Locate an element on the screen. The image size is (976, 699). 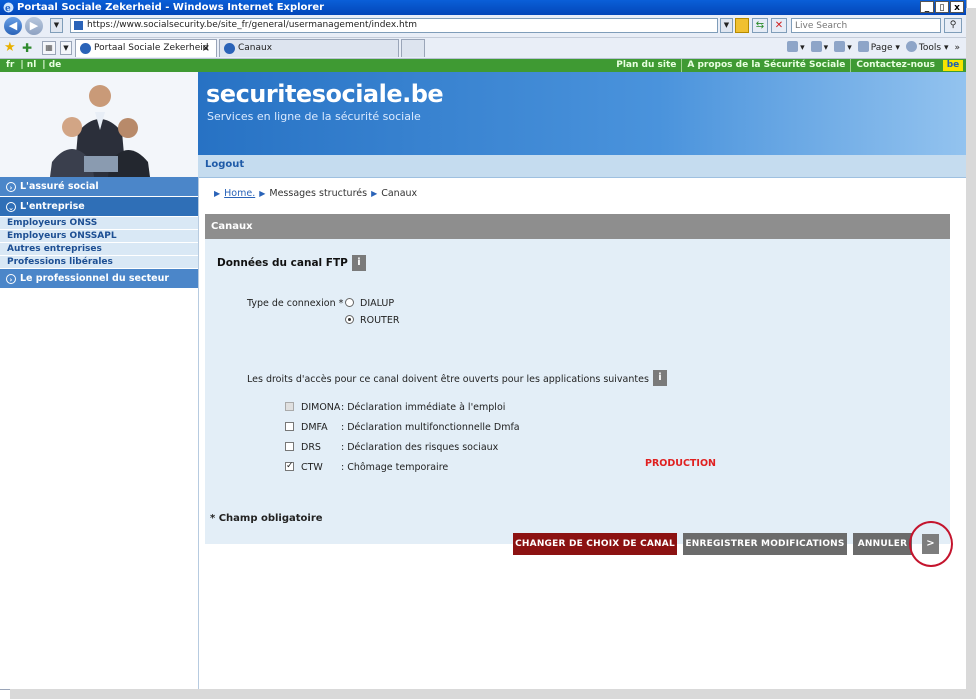
site-logo: securitesociale.be is located at coordinates (325, 94).